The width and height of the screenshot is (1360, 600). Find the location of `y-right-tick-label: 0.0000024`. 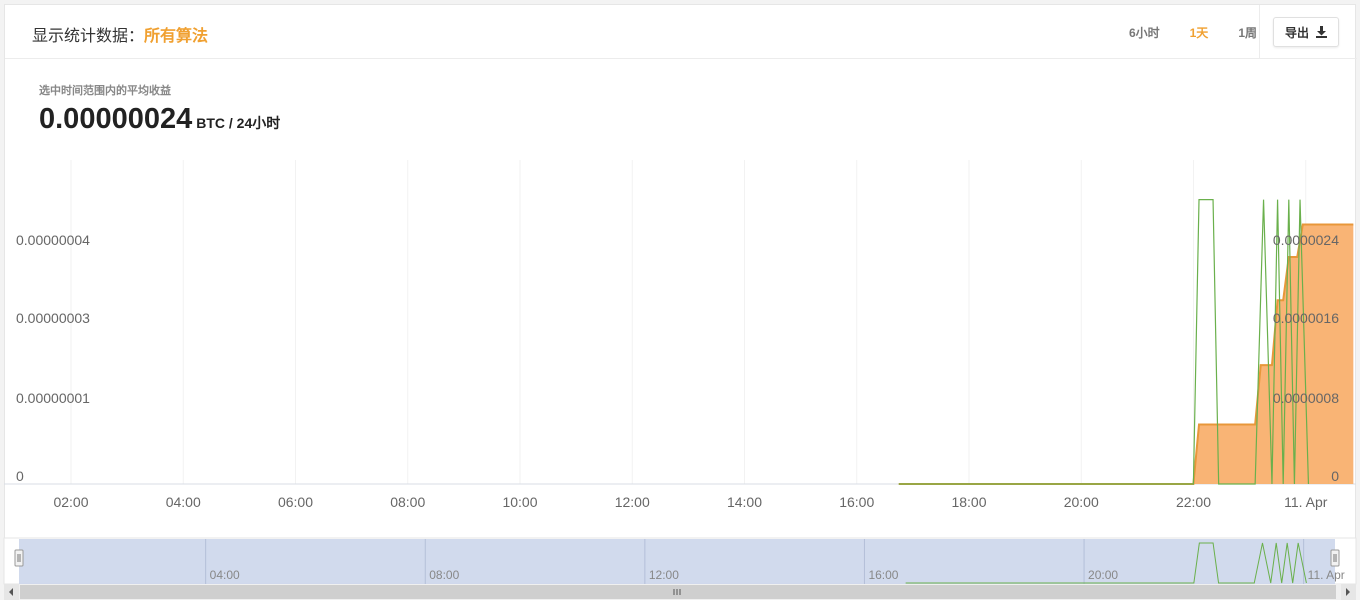

y-right-tick-label: 0.0000024 is located at coordinates (1306, 240).